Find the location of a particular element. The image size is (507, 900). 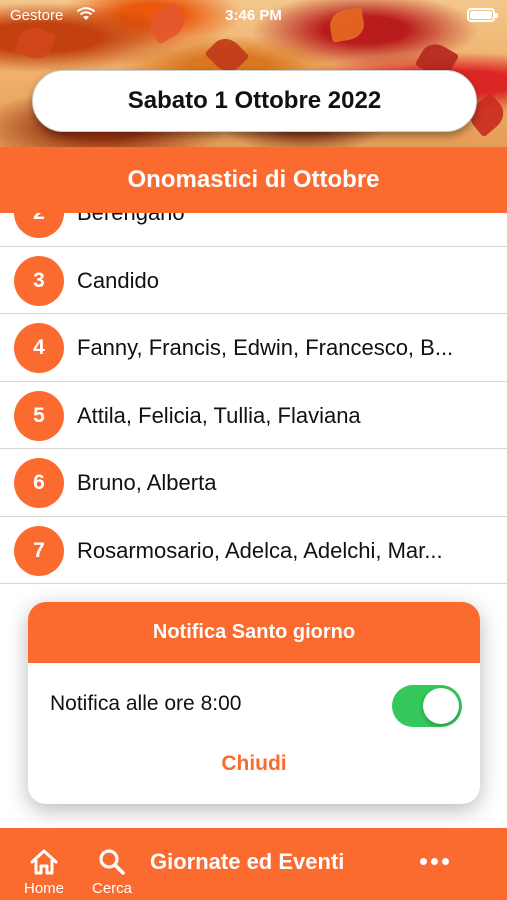

list-item: 5 Attila, Felicia, Tullia, Flaviana is located at coordinates (253, 415).